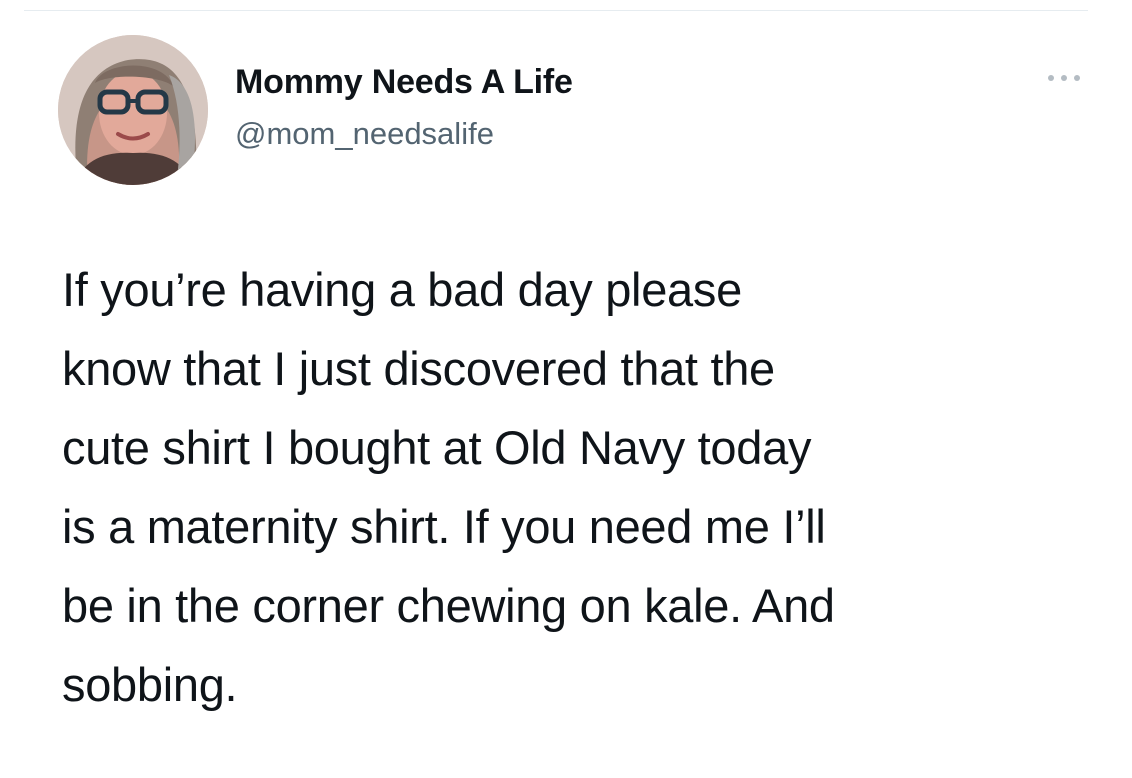 The image size is (1132, 778). I want to click on avatar, so click(133, 110).